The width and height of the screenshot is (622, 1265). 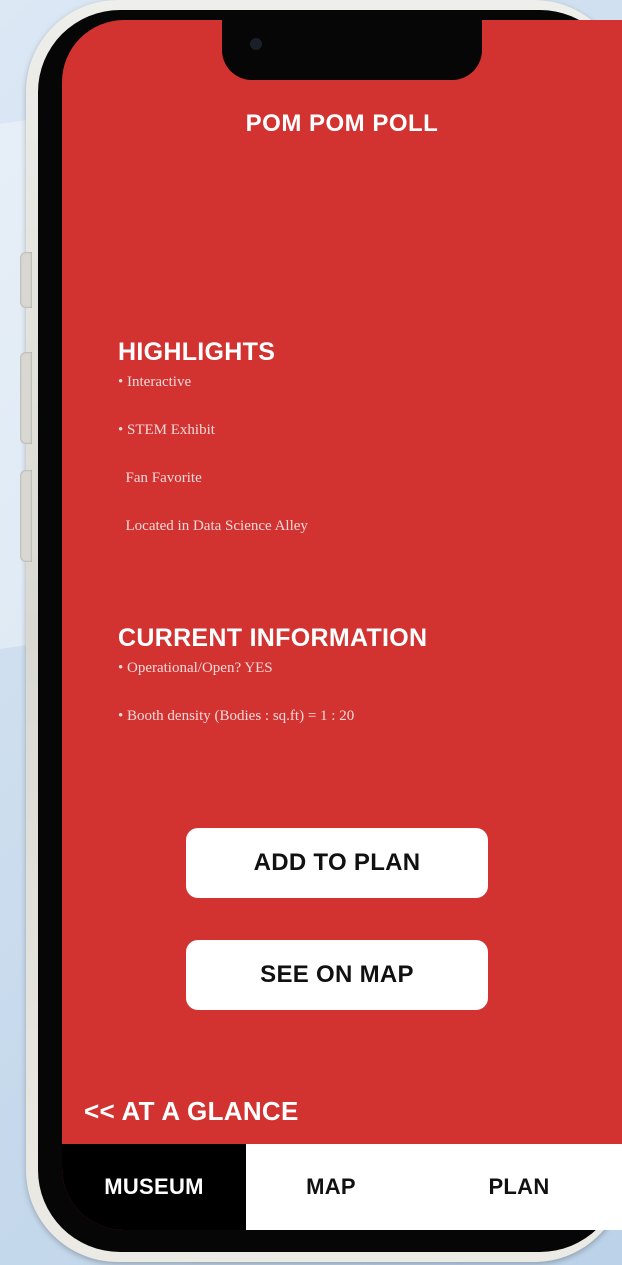 I want to click on list-item: Located in Data Science Alley, so click(x=213, y=526).